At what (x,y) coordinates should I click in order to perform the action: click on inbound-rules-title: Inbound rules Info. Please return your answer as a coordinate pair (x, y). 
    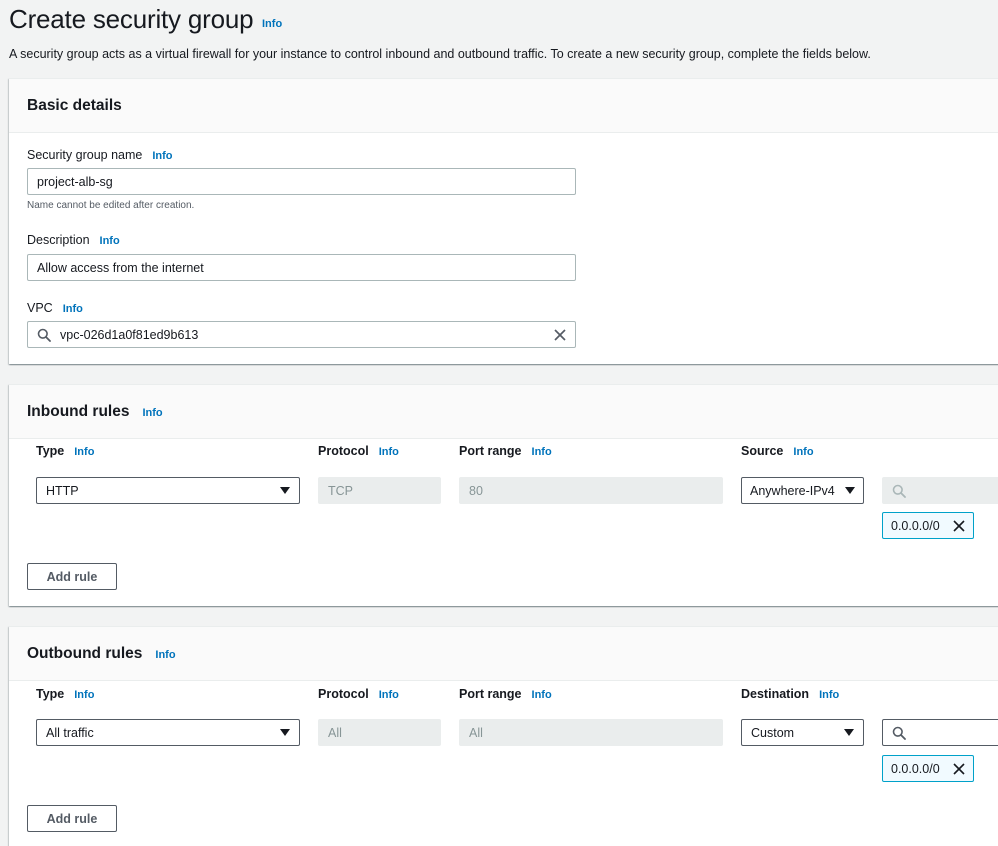
    Looking at the image, I should click on (95, 412).